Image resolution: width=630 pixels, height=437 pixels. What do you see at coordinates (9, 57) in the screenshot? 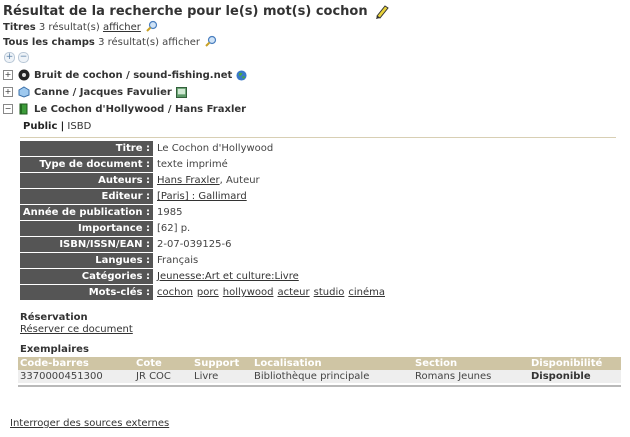
I see `expand-all-button: +` at bounding box center [9, 57].